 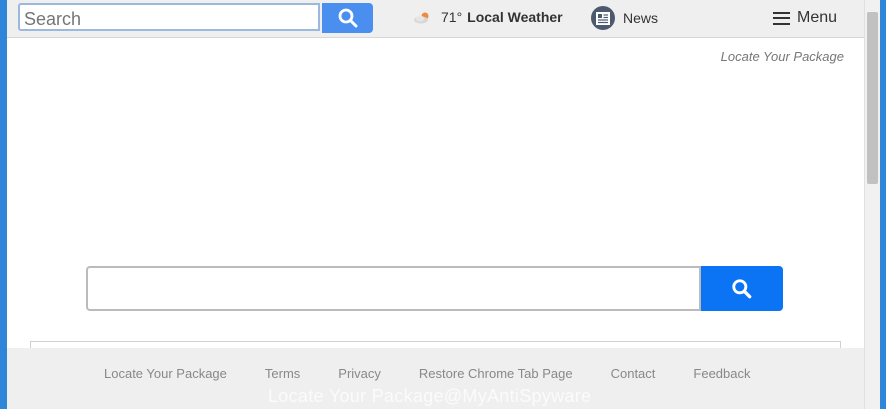 I want to click on weather-temperature: 71°, so click(x=452, y=17).